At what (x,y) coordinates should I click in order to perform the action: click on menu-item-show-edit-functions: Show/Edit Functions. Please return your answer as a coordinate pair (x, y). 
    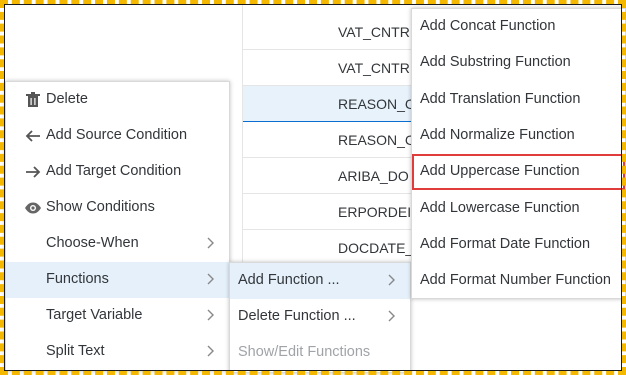
    Looking at the image, I should click on (320, 353).